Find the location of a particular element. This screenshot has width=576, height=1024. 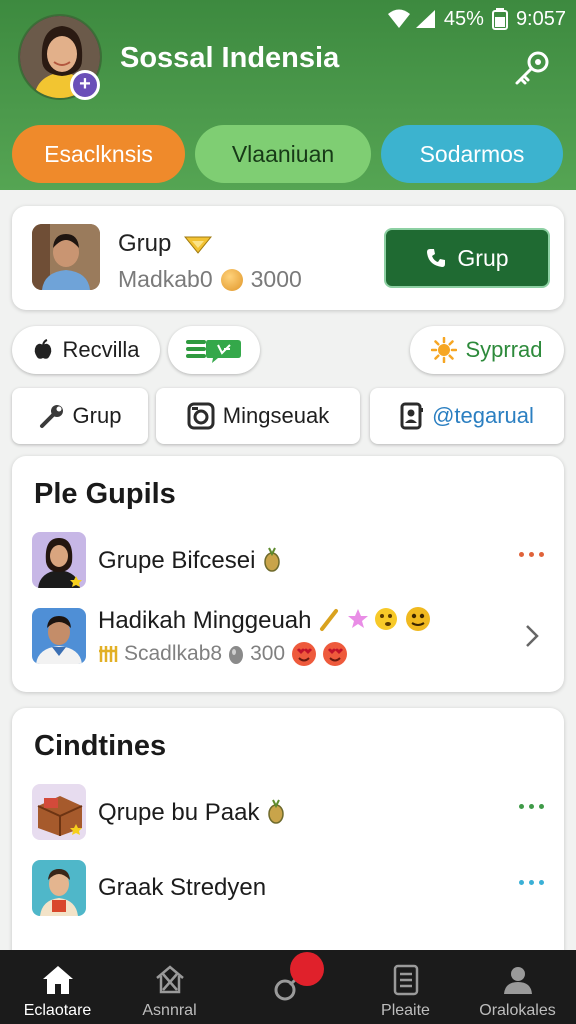

chip-mingseuak: Mingseuak is located at coordinates (258, 416).